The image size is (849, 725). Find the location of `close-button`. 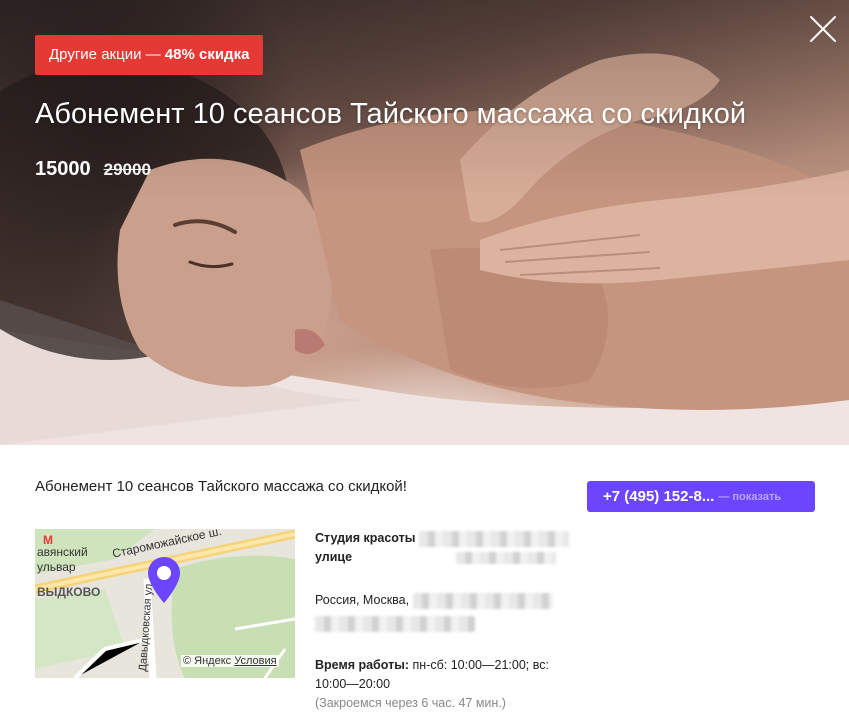

close-button is located at coordinates (823, 29).